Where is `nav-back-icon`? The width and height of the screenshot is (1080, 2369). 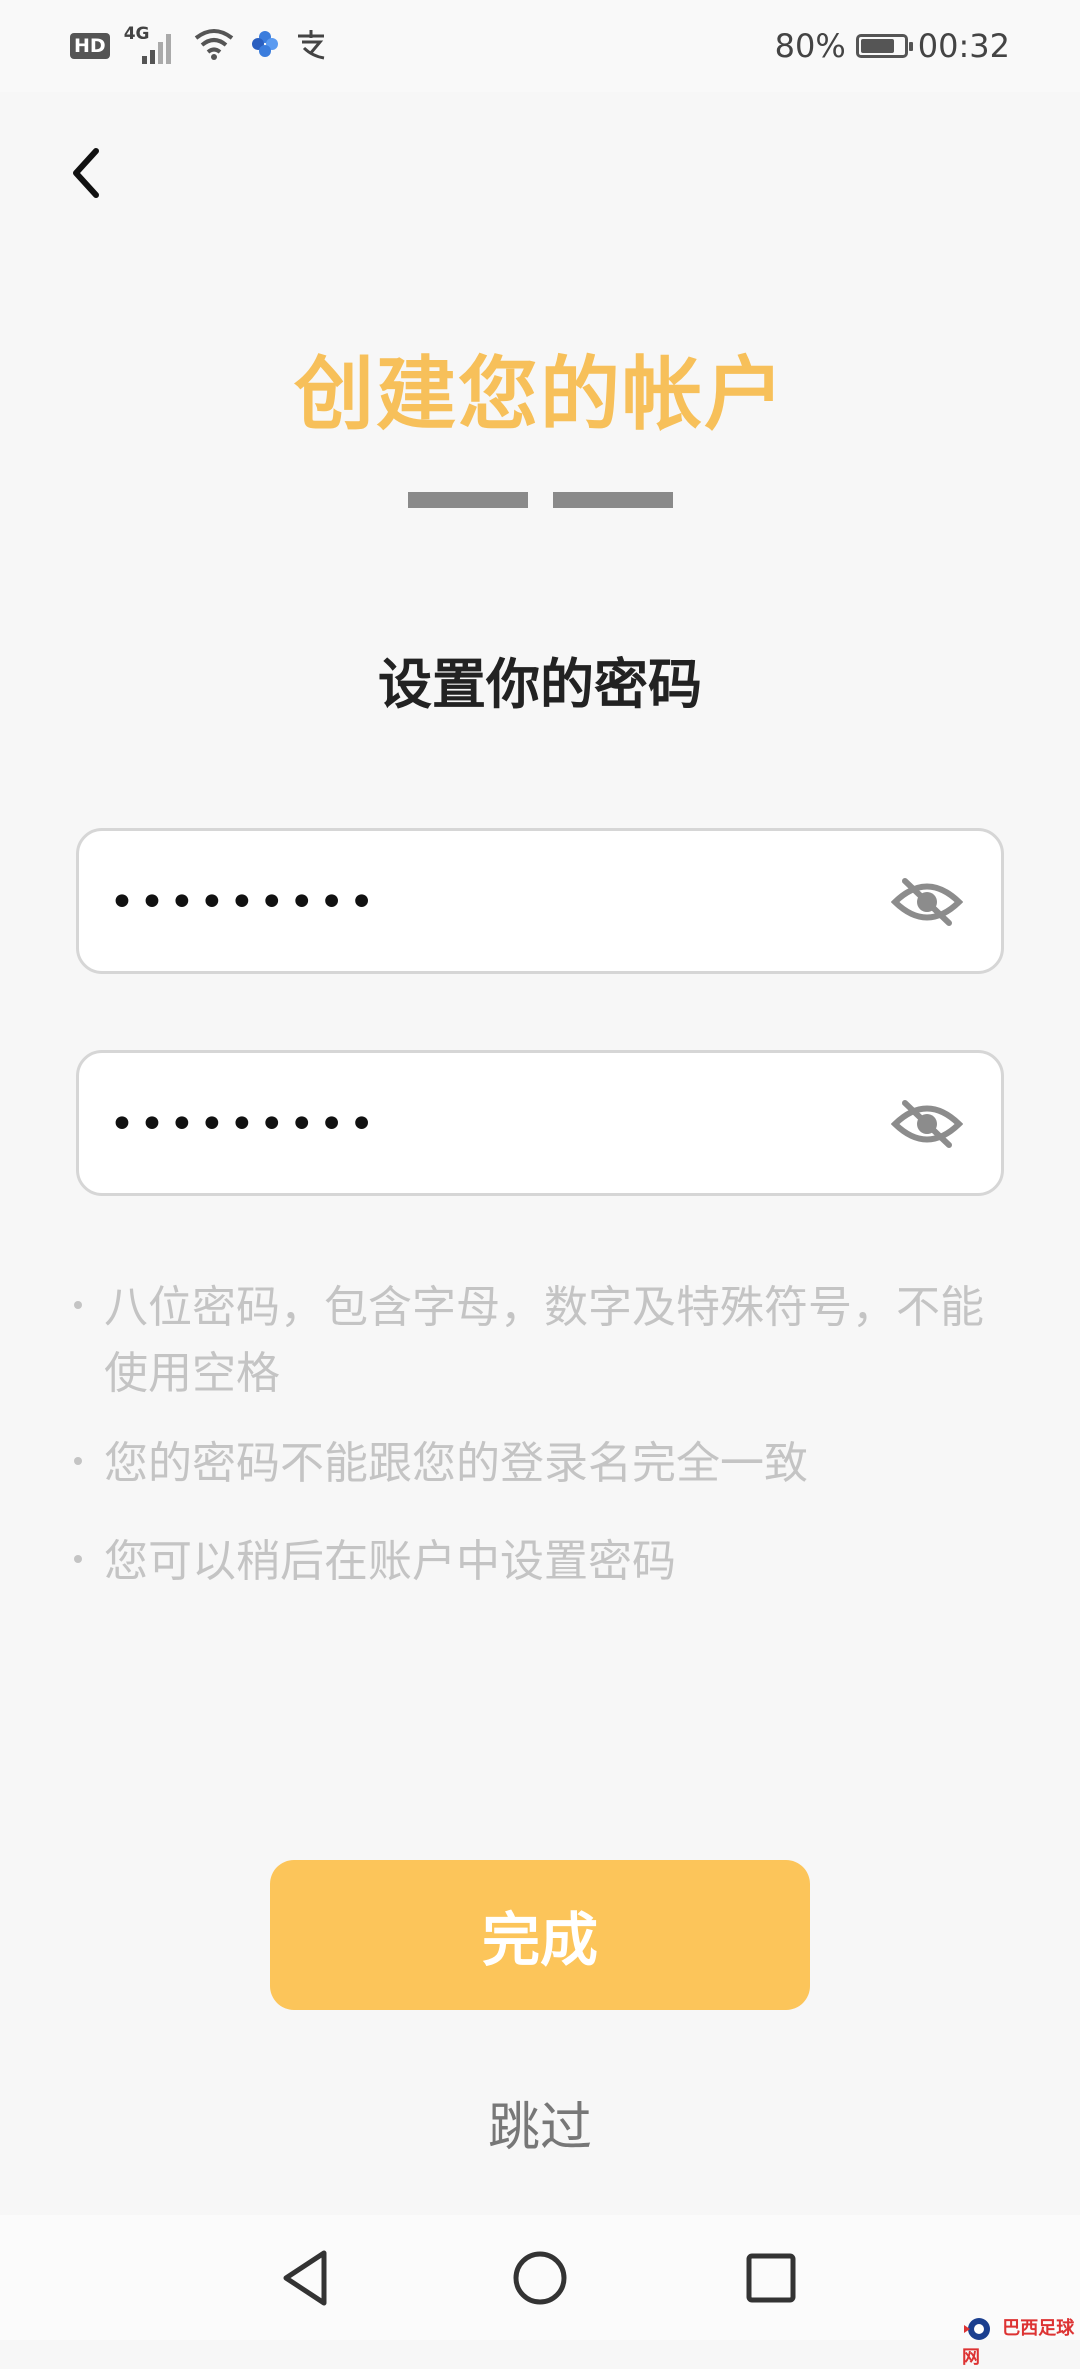
nav-back-icon is located at coordinates (307, 2278).